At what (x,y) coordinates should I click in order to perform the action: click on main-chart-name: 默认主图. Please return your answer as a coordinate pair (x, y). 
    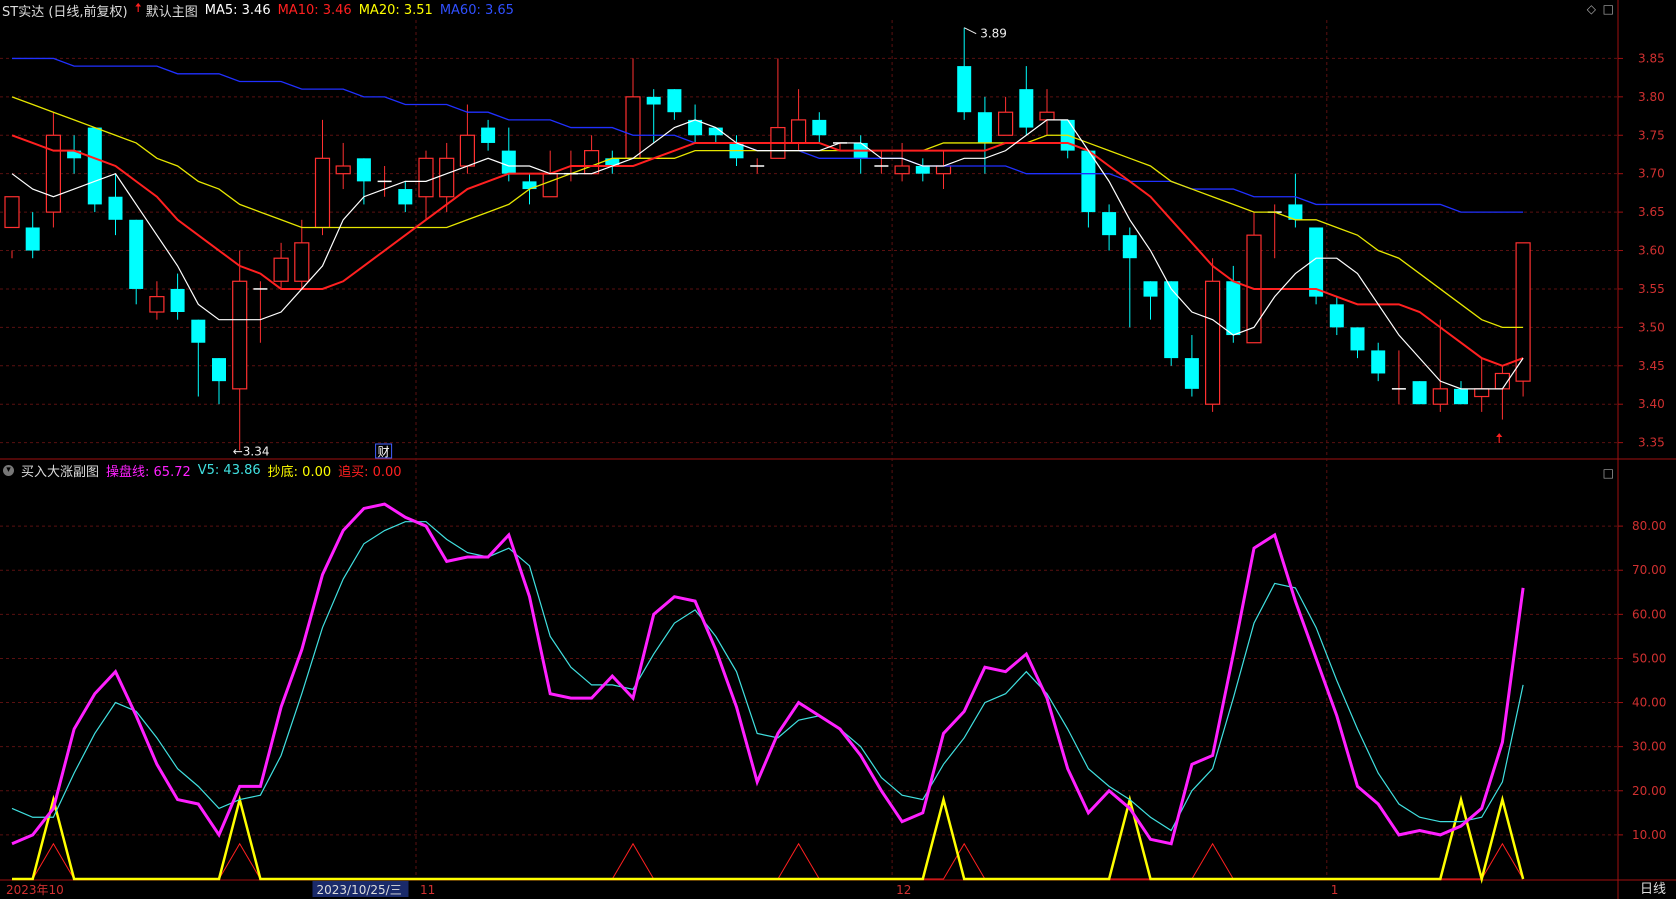
    Looking at the image, I should click on (172, 10).